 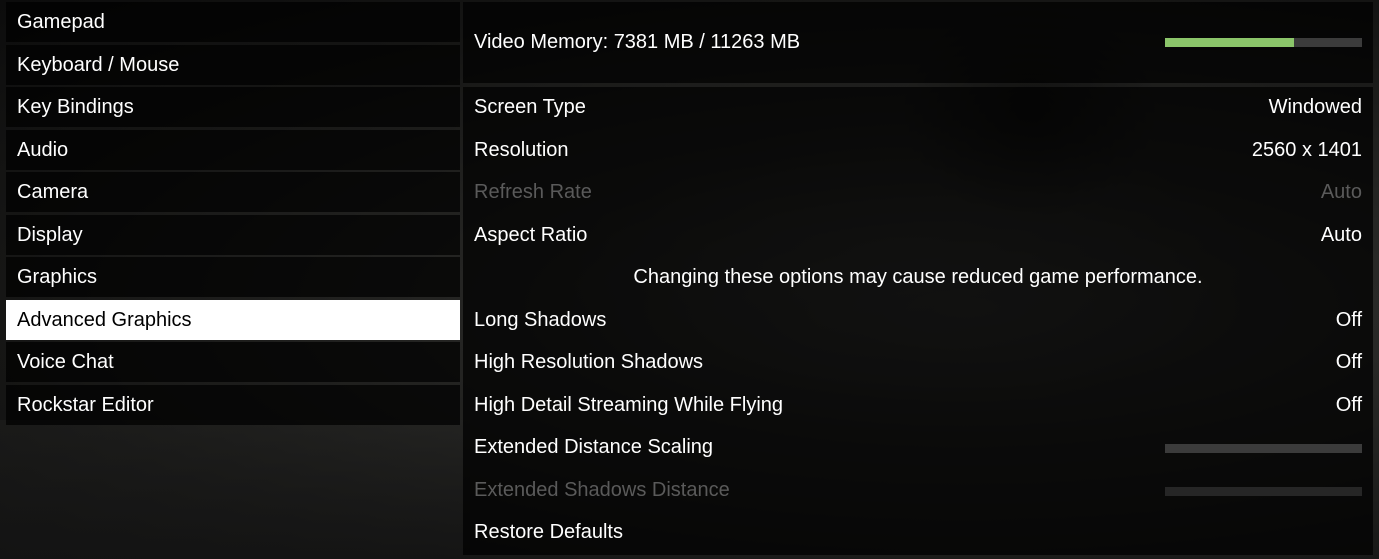 What do you see at coordinates (235, 489) in the screenshot?
I see `background-ground` at bounding box center [235, 489].